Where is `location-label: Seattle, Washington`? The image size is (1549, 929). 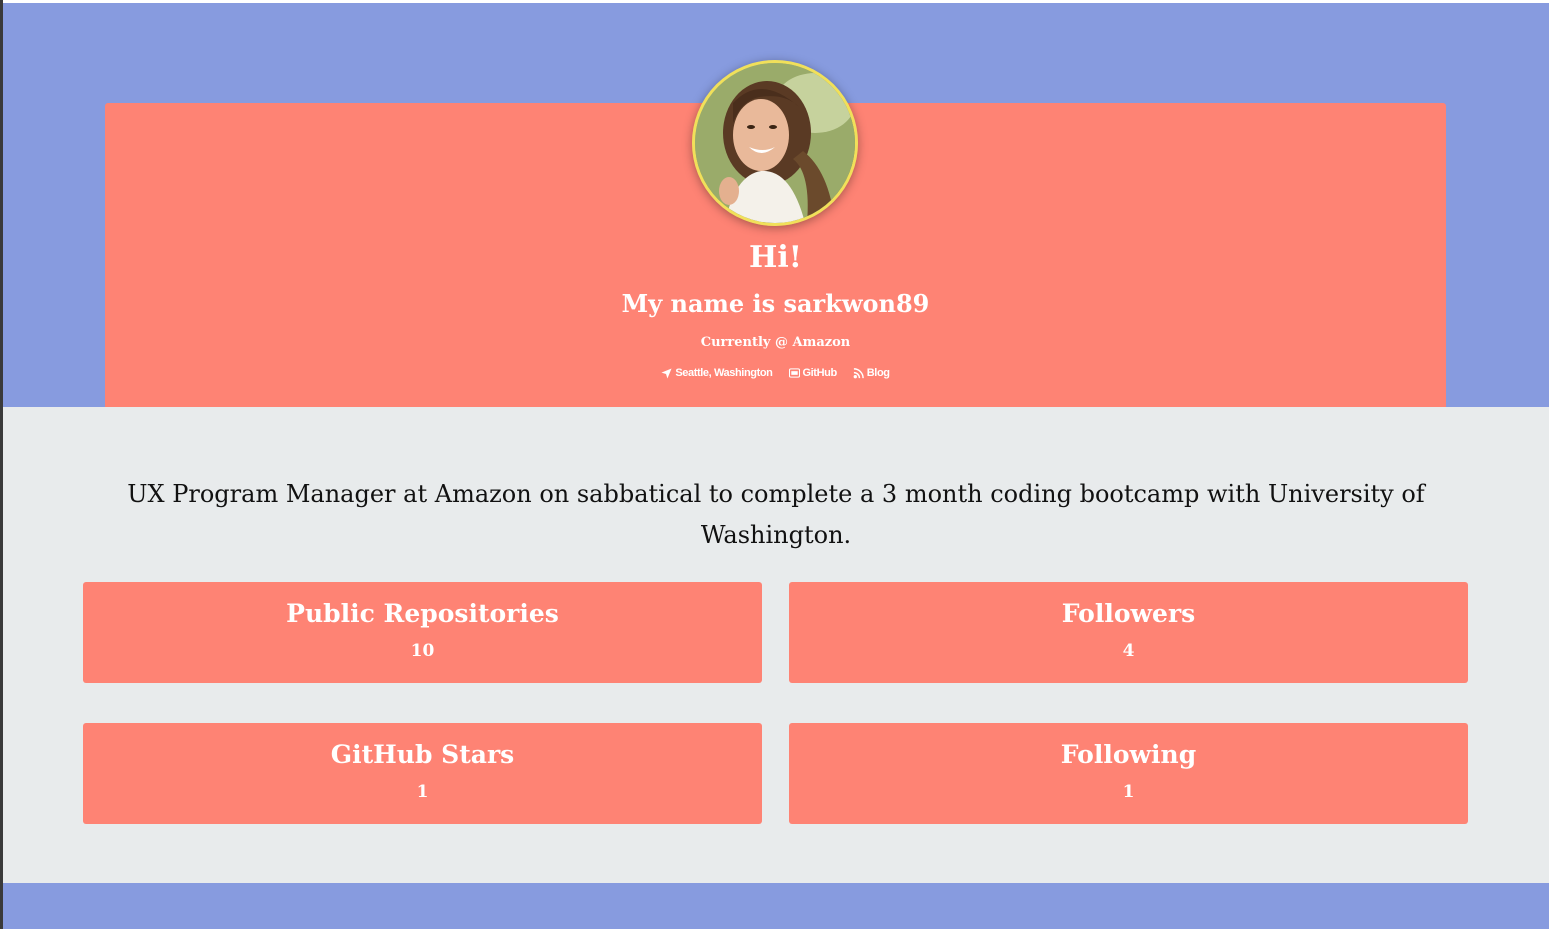
location-label: Seattle, Washington is located at coordinates (724, 373).